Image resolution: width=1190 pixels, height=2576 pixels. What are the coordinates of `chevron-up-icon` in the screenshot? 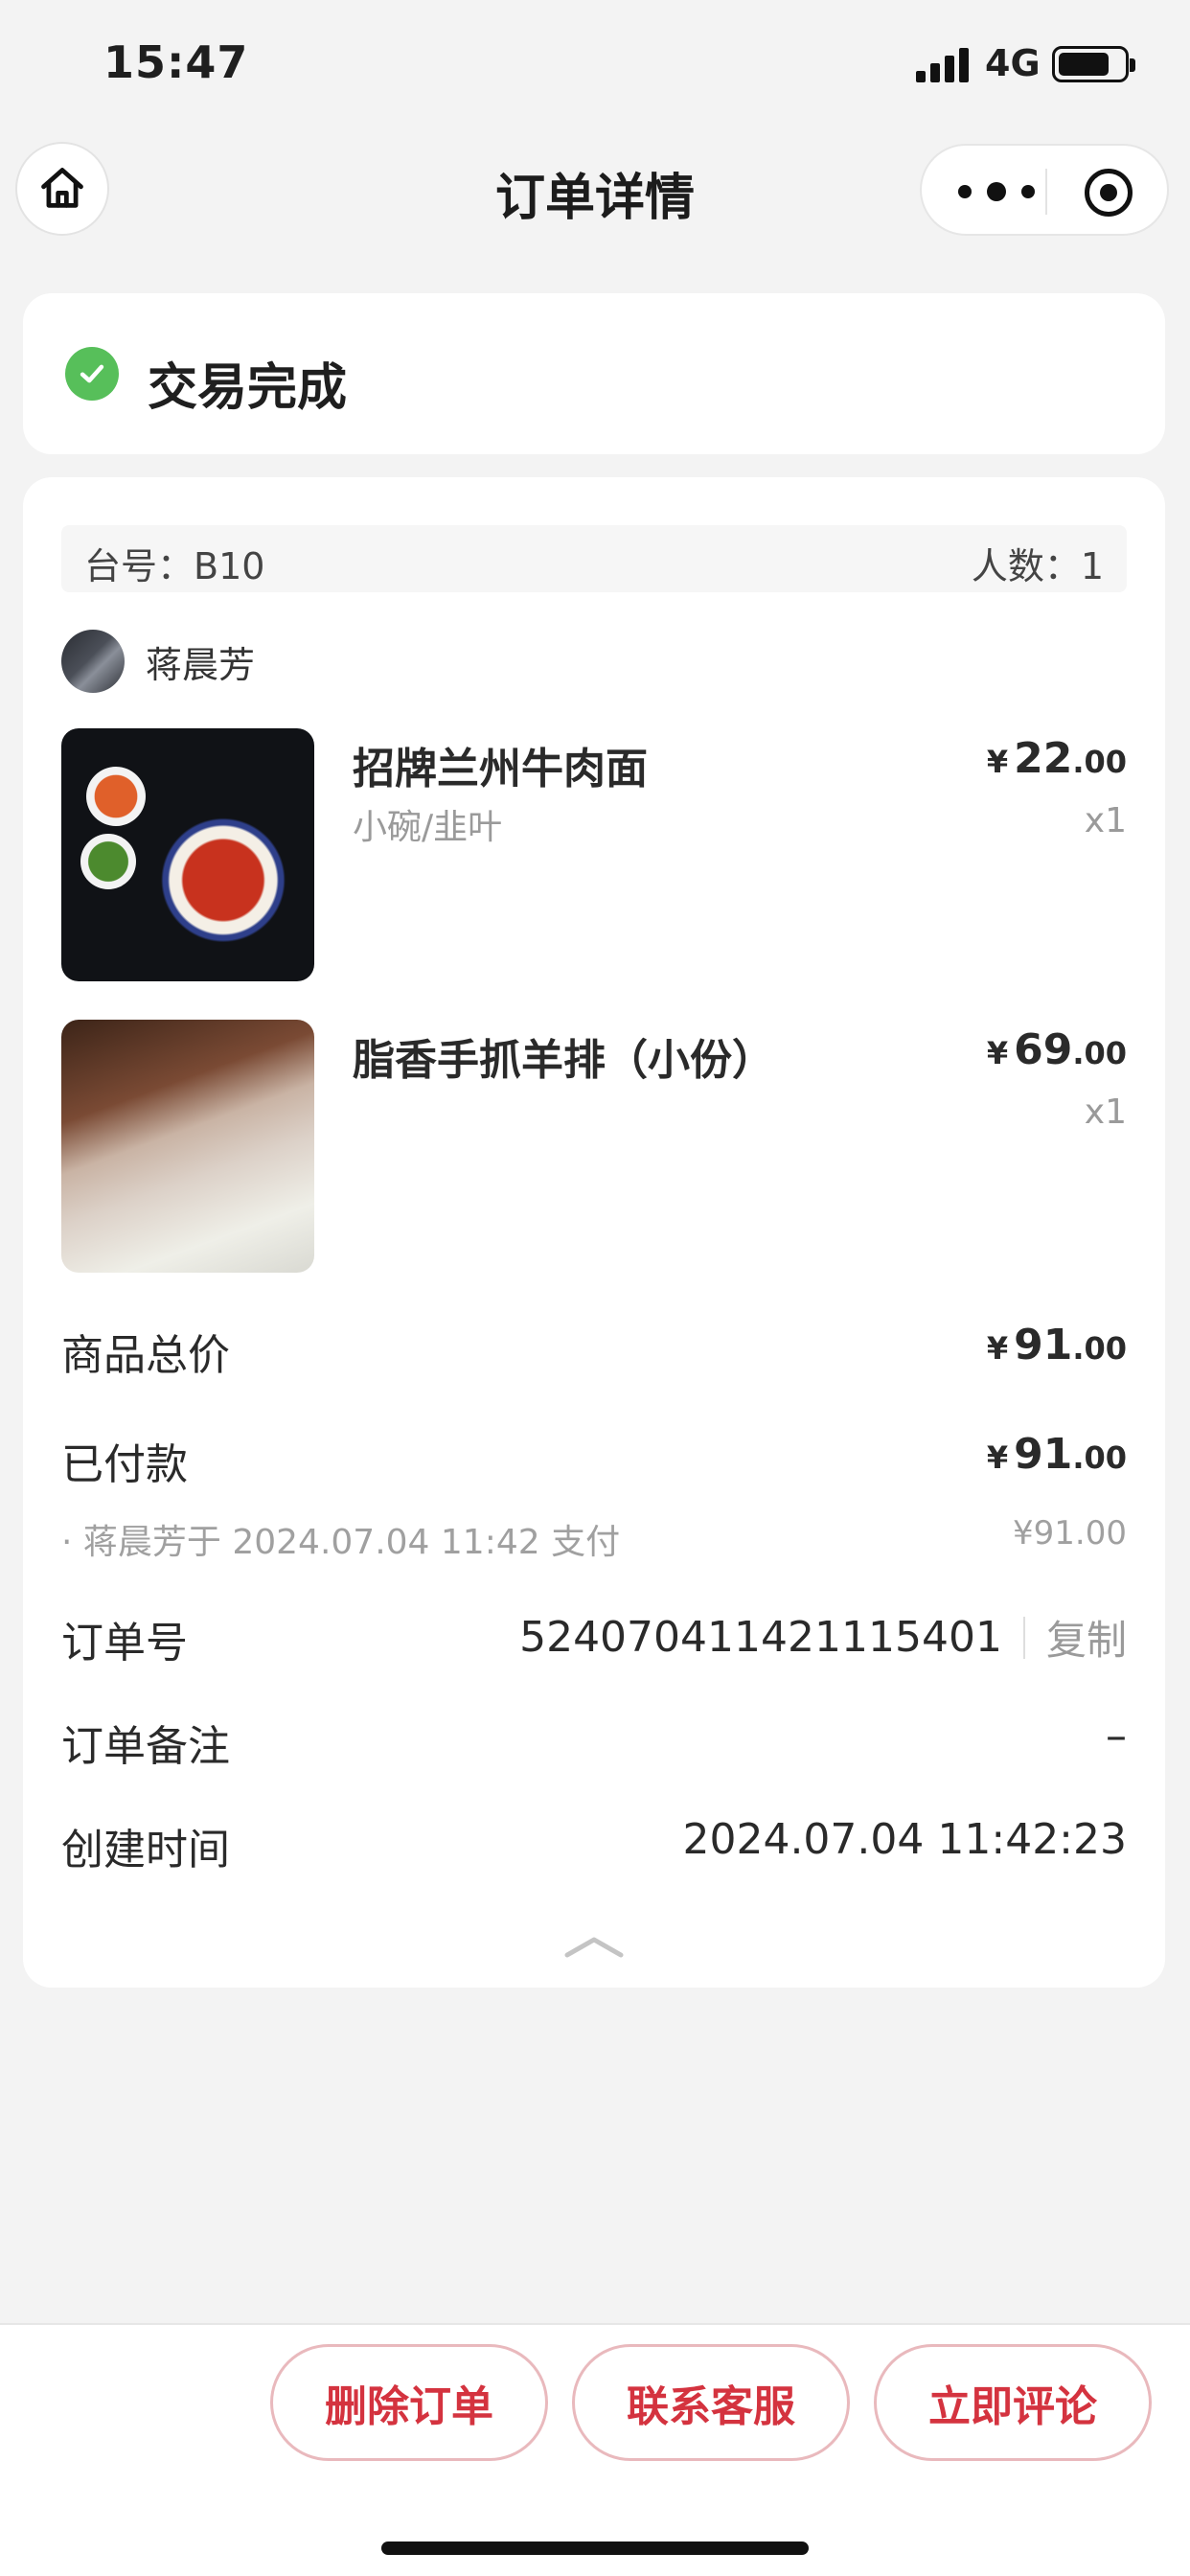 It's located at (594, 1945).